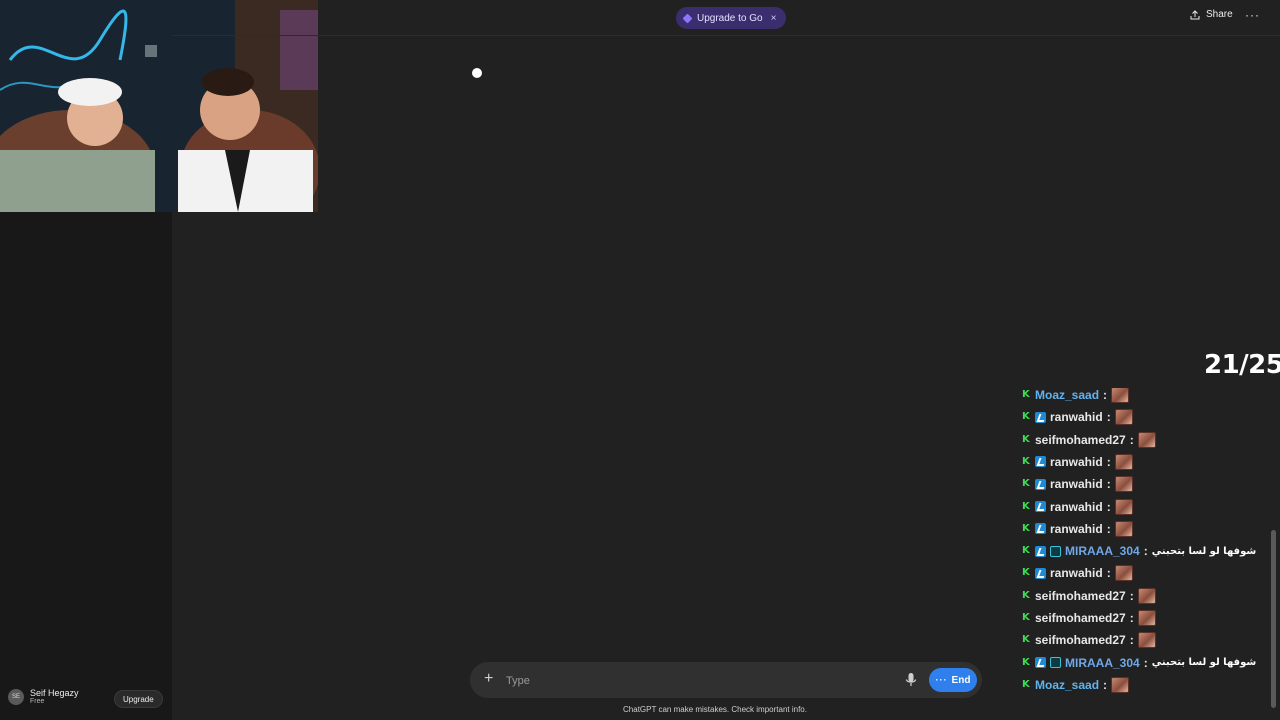 This screenshot has width=1280, height=720. What do you see at coordinates (16, 696) in the screenshot?
I see `avatar: SE` at bounding box center [16, 696].